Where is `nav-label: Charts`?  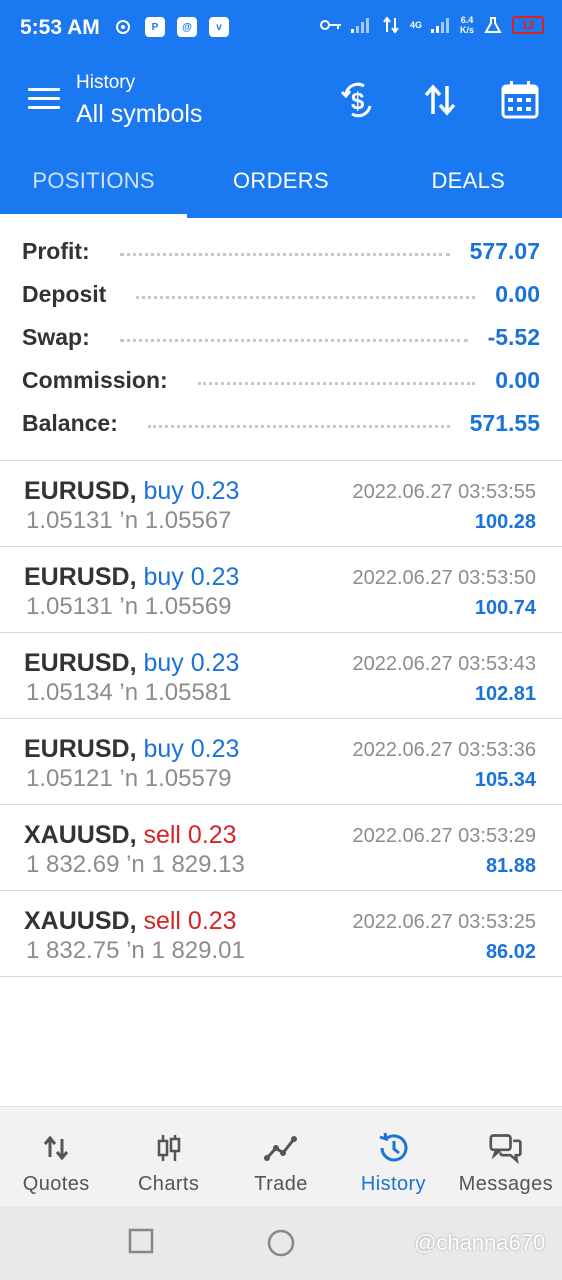 nav-label: Charts is located at coordinates (168, 1184).